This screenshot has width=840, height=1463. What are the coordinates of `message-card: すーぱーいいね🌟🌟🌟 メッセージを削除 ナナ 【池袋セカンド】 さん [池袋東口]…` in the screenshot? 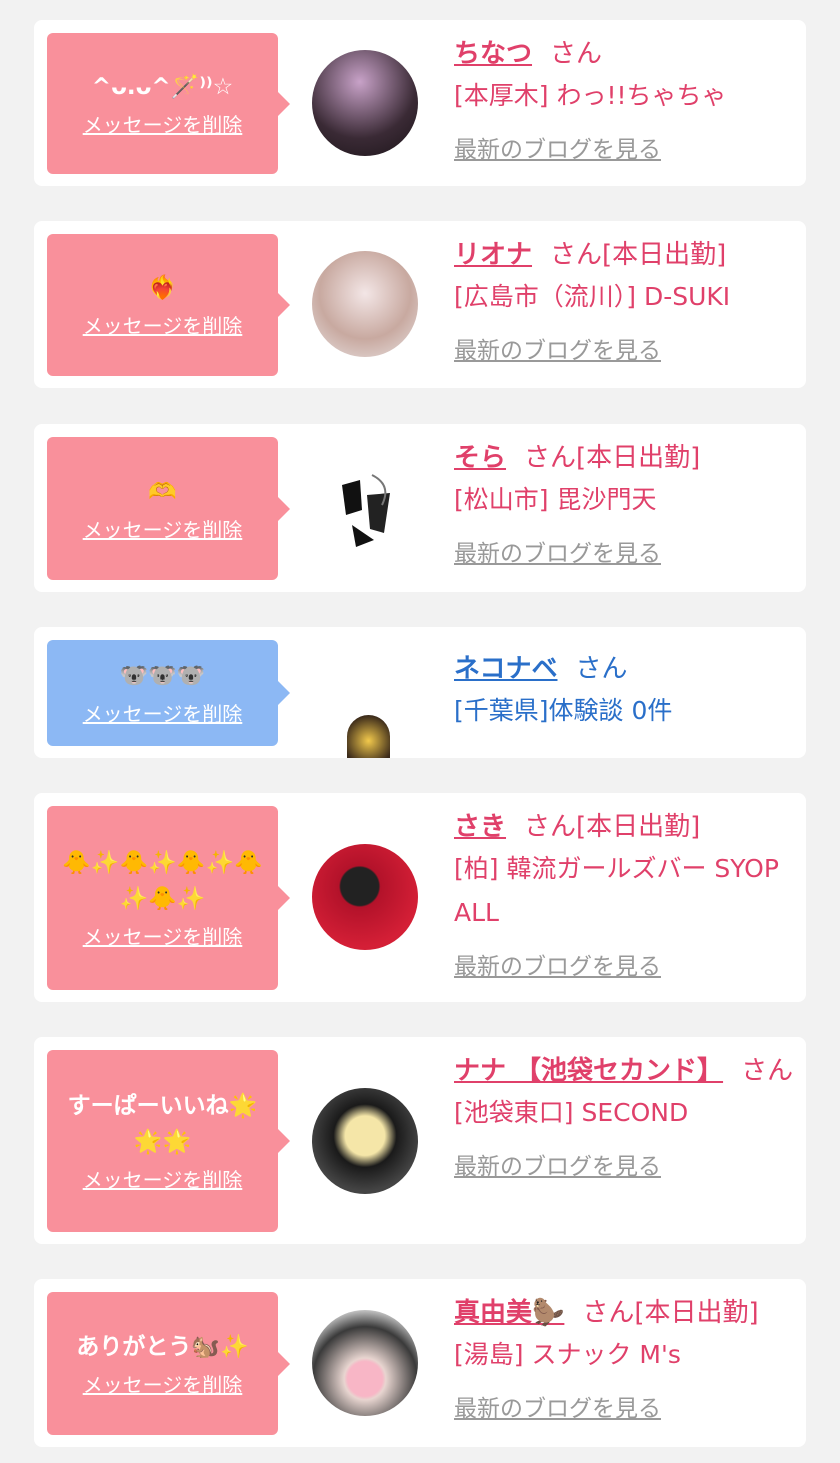 It's located at (420, 1140).